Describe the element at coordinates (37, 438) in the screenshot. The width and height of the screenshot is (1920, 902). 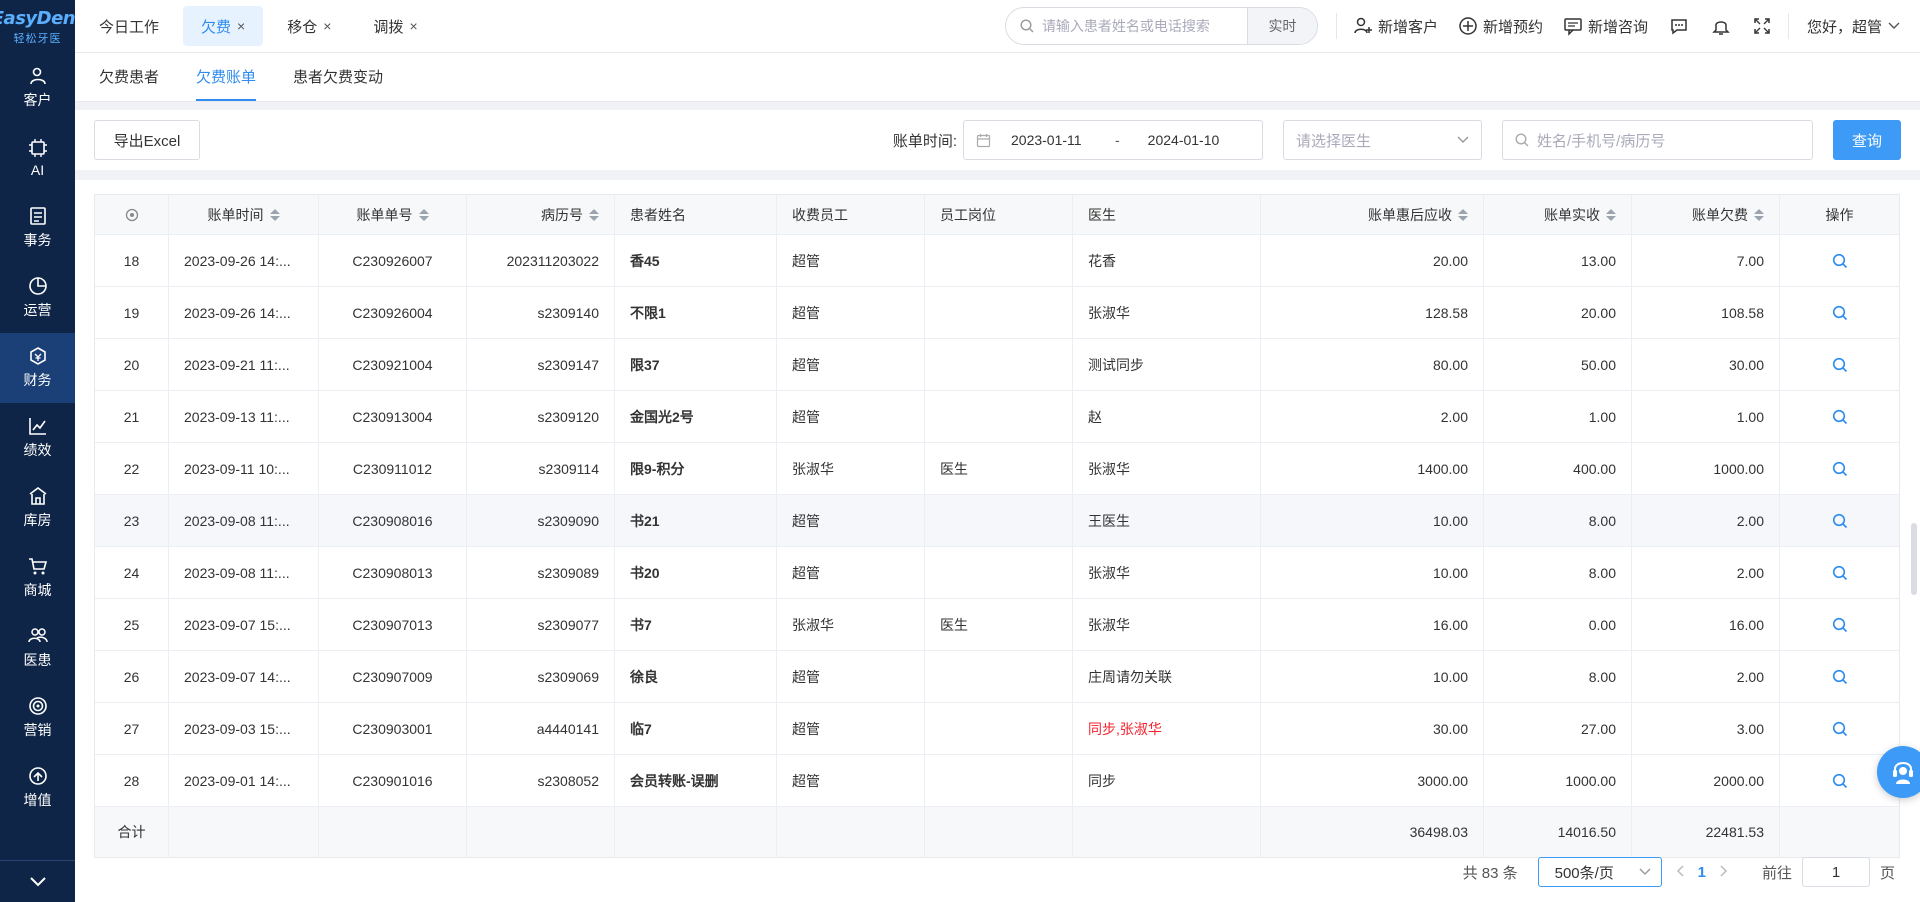
I see `sidebar-item-5: 绩效` at that location.